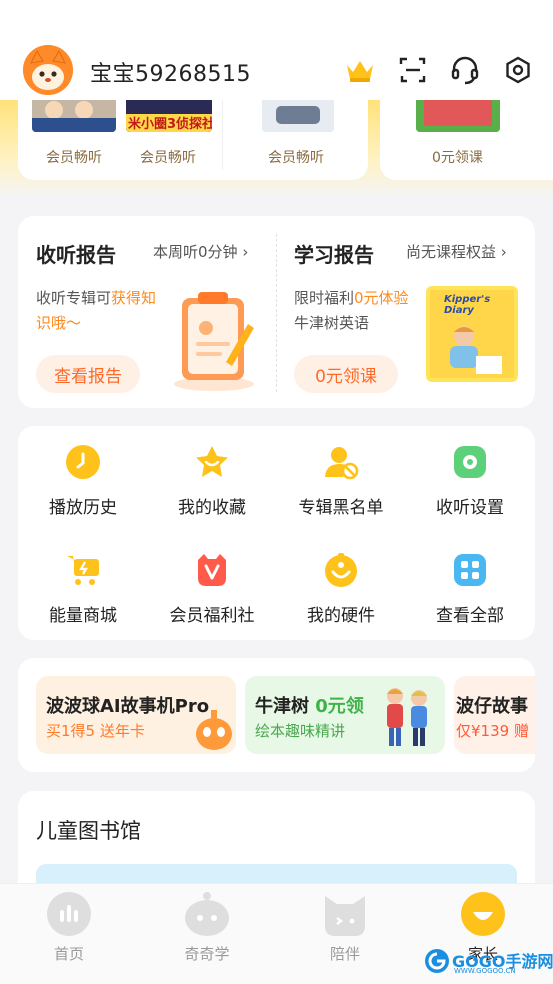 The image size is (553, 984). What do you see at coordinates (276, 50) in the screenshot?
I see `top-bar: 宝宝59268515` at bounding box center [276, 50].